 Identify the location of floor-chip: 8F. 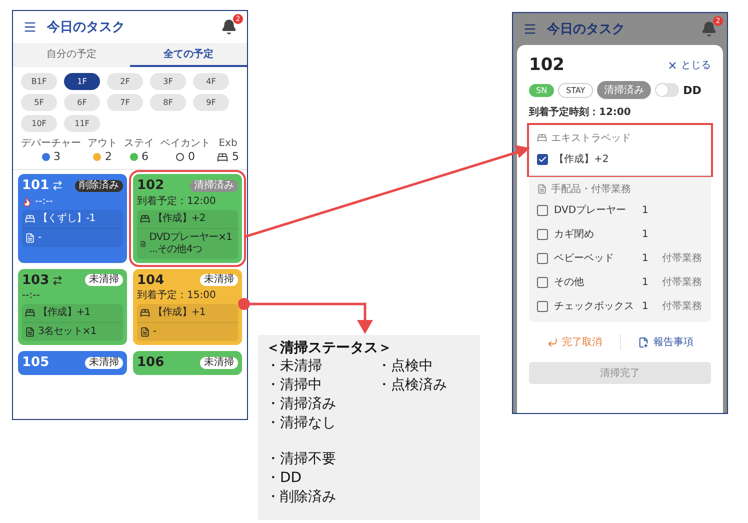
(168, 102).